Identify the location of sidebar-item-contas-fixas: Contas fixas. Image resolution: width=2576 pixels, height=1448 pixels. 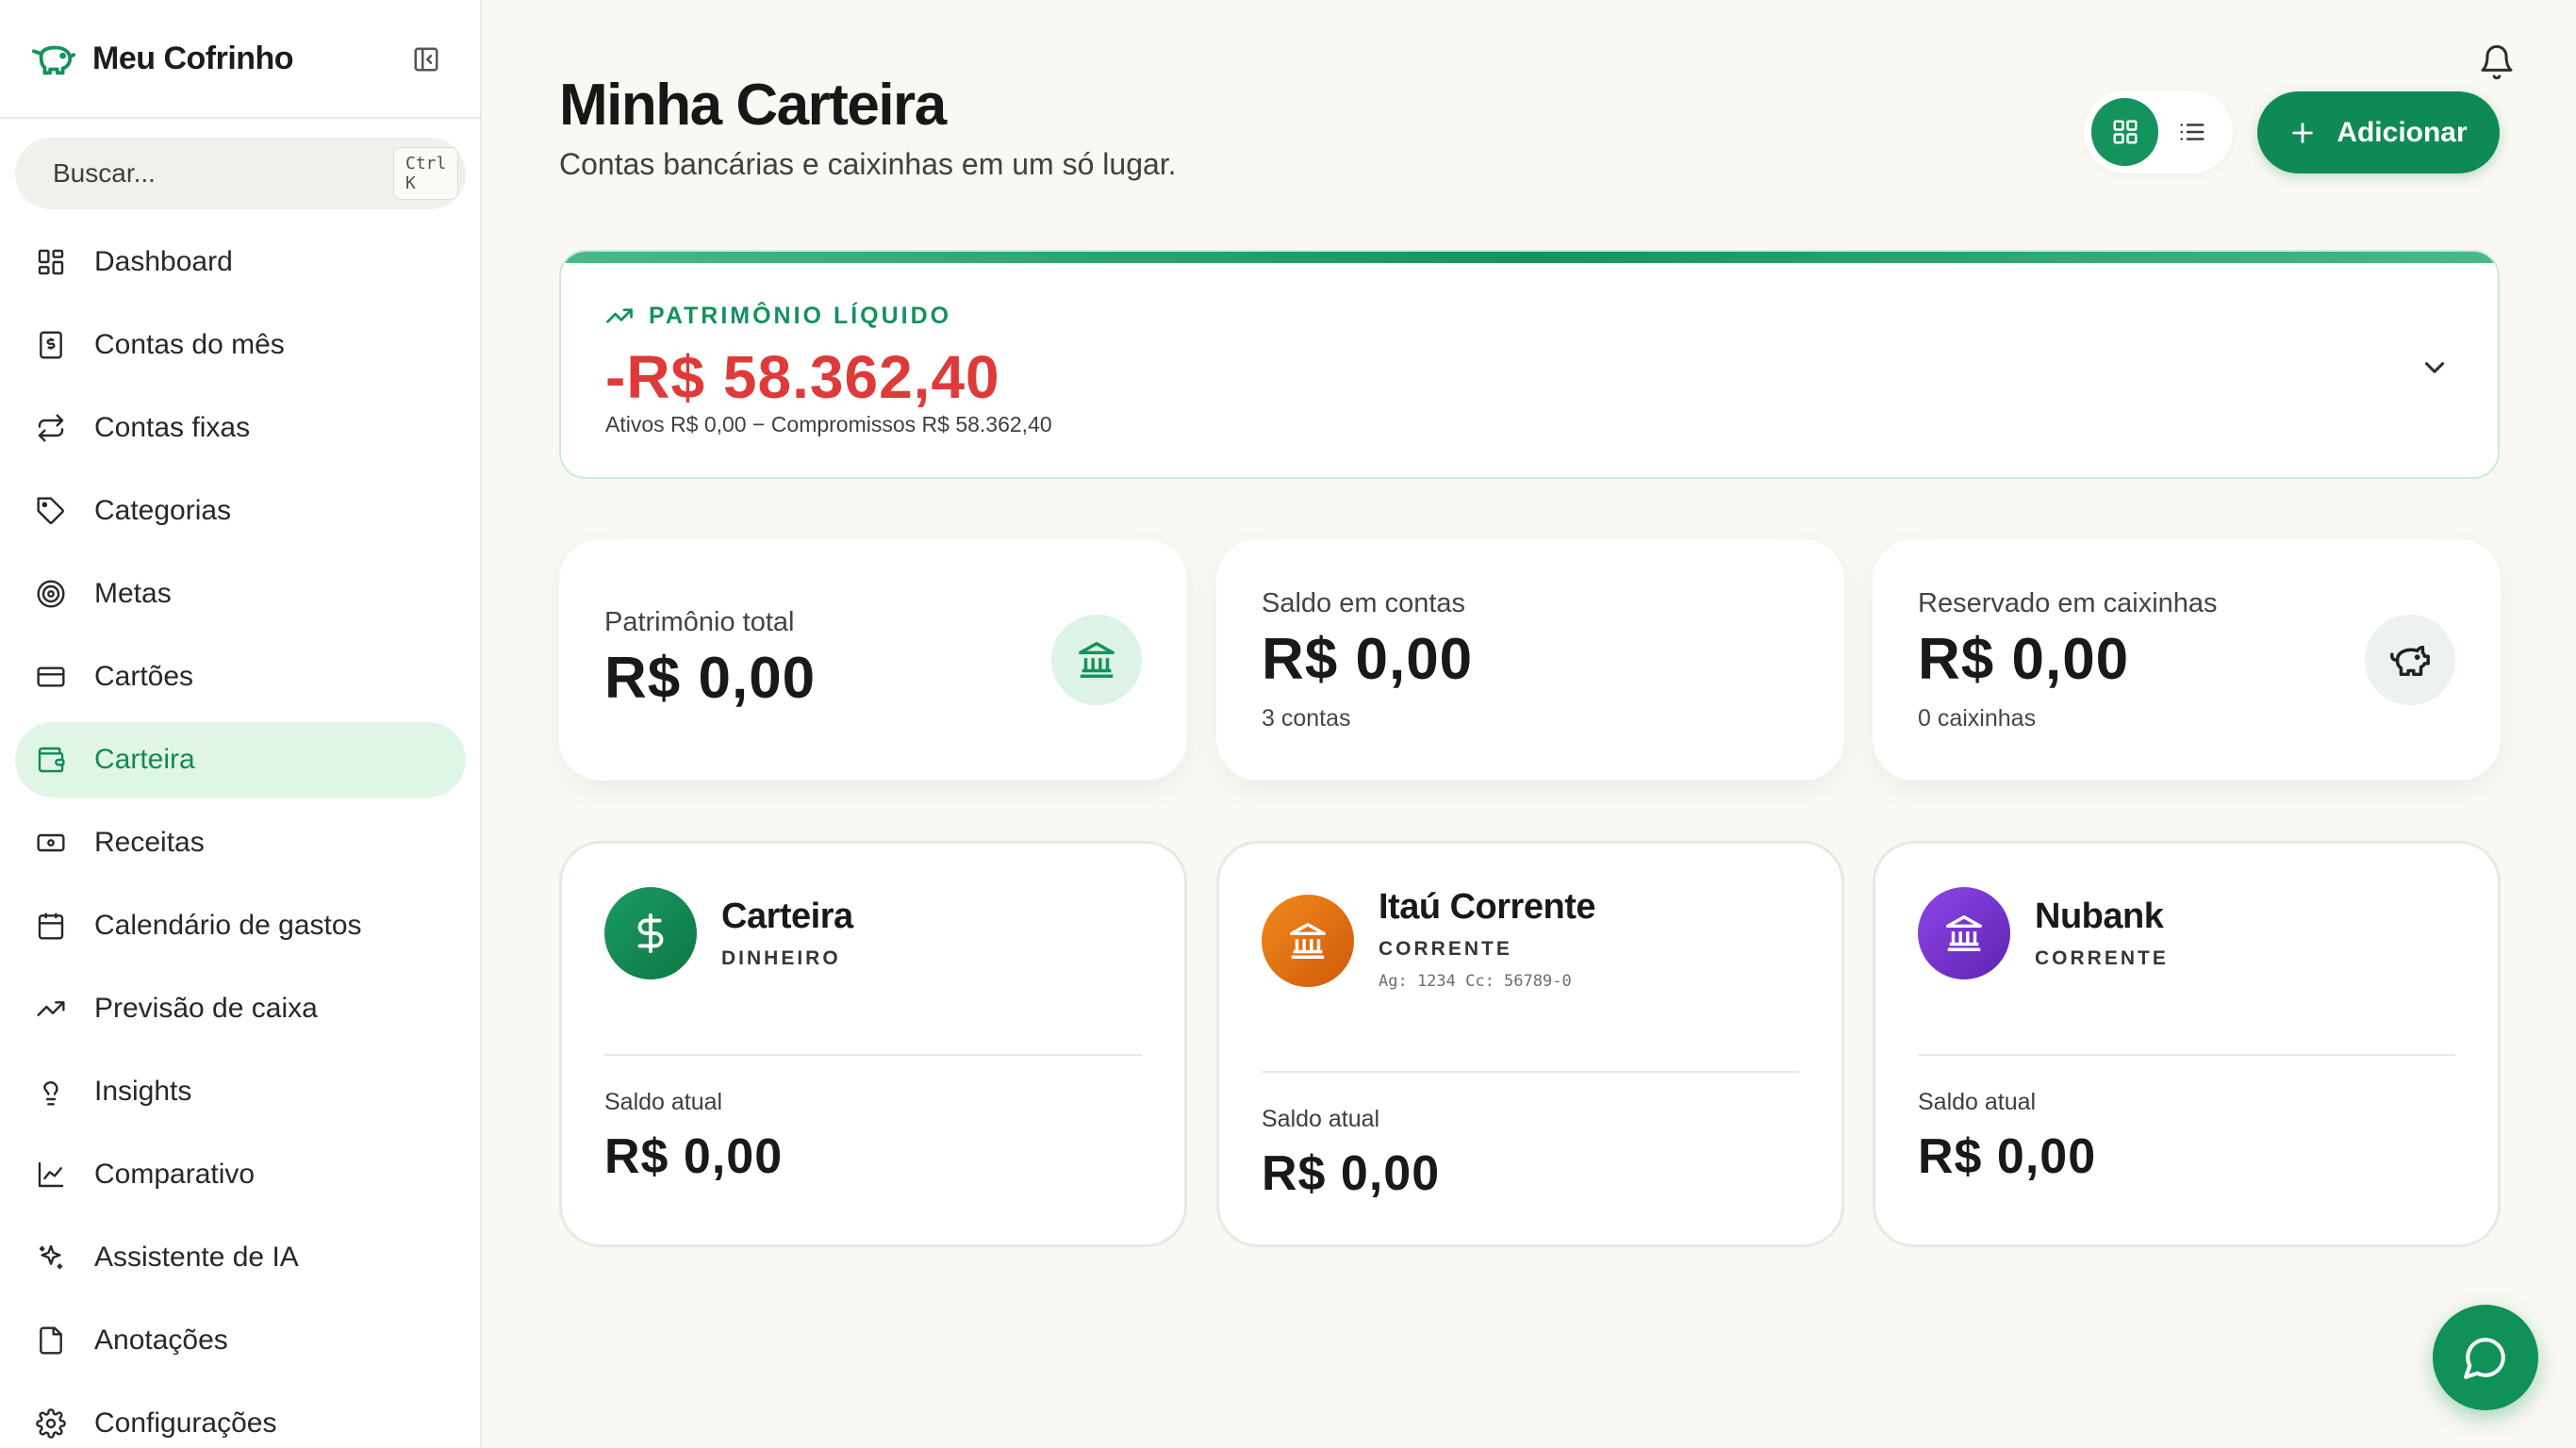
(240, 428).